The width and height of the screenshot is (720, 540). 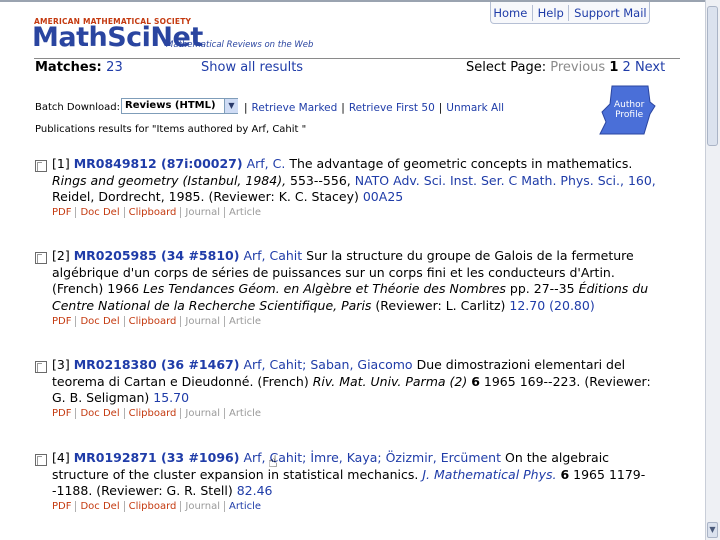 I want to click on batch-download-label: Batch Download:, so click(x=77, y=107).